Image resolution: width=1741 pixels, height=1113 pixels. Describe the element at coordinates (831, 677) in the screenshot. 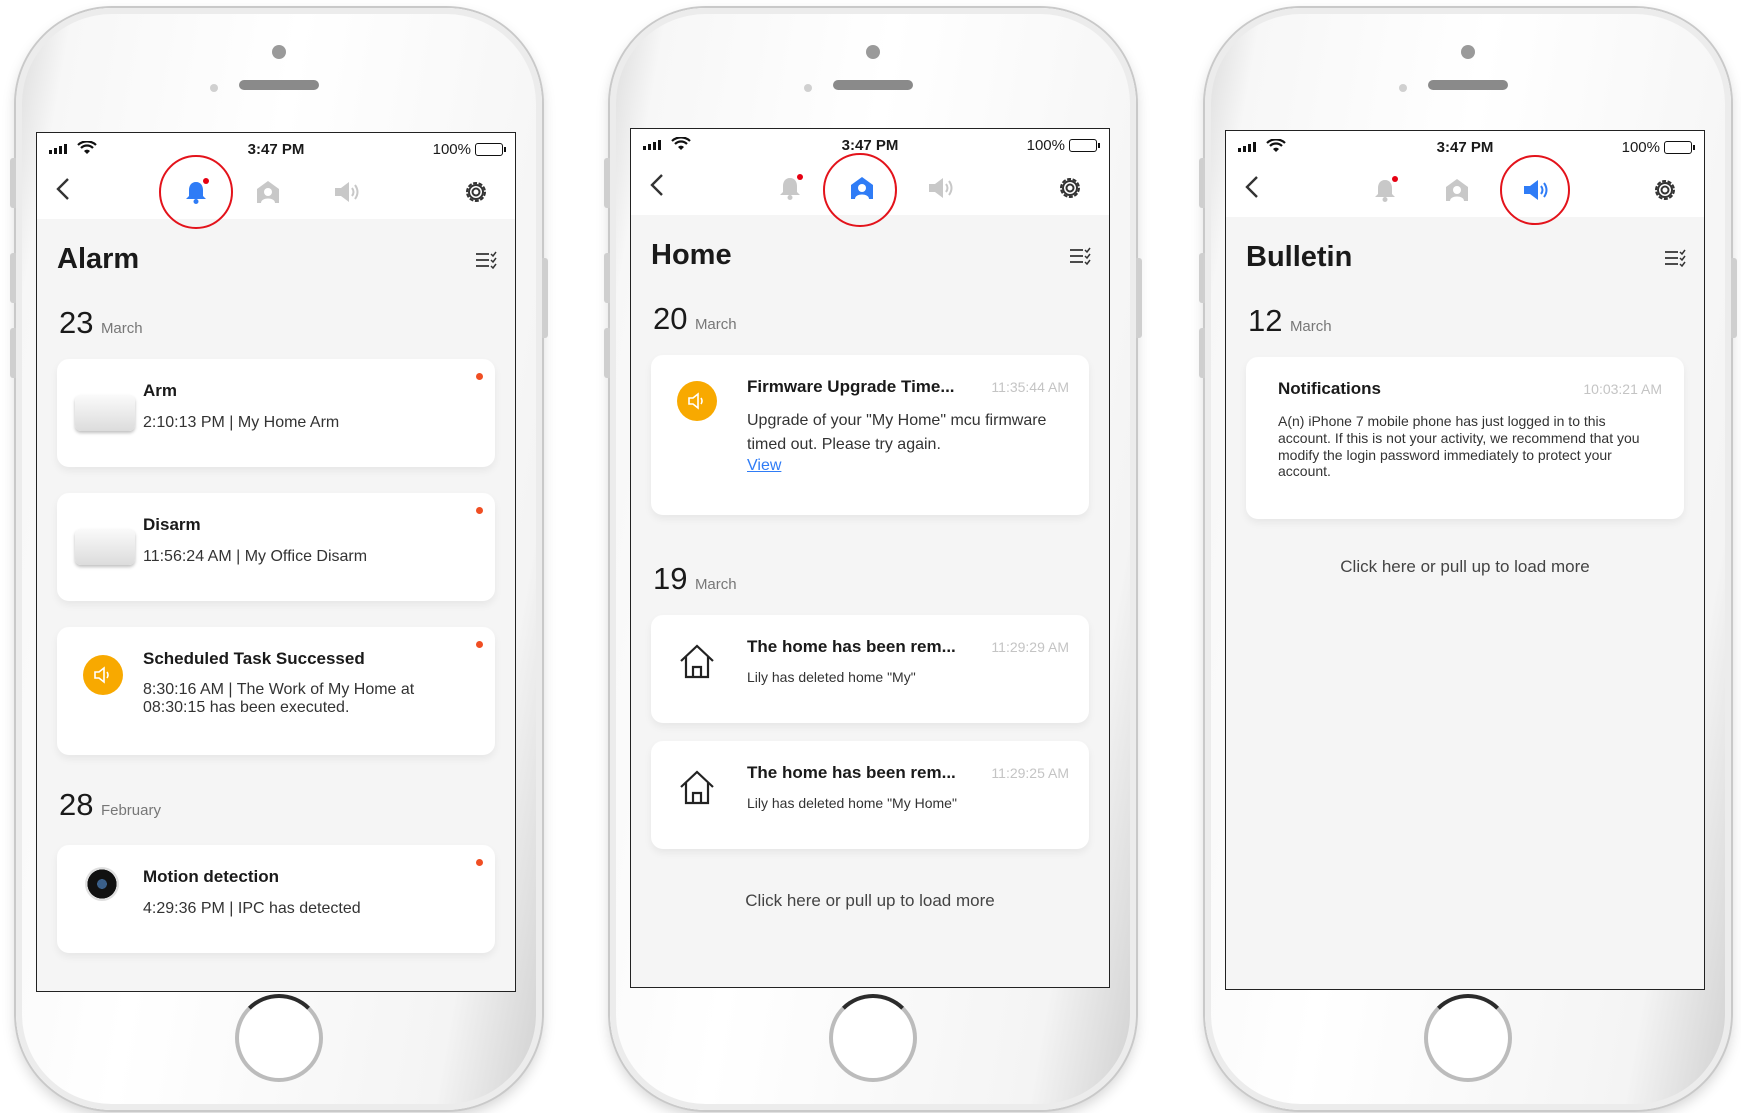

I see `message-detail: Lily has deleted home "My"` at that location.